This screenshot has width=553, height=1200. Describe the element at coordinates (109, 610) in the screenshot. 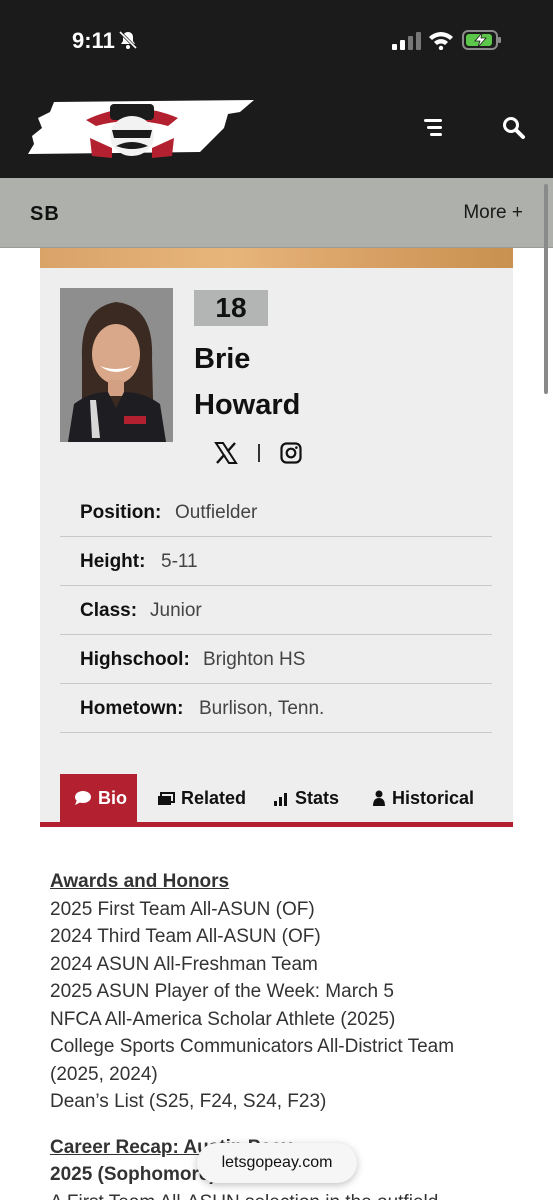

I see `info-label: Class:` at that location.